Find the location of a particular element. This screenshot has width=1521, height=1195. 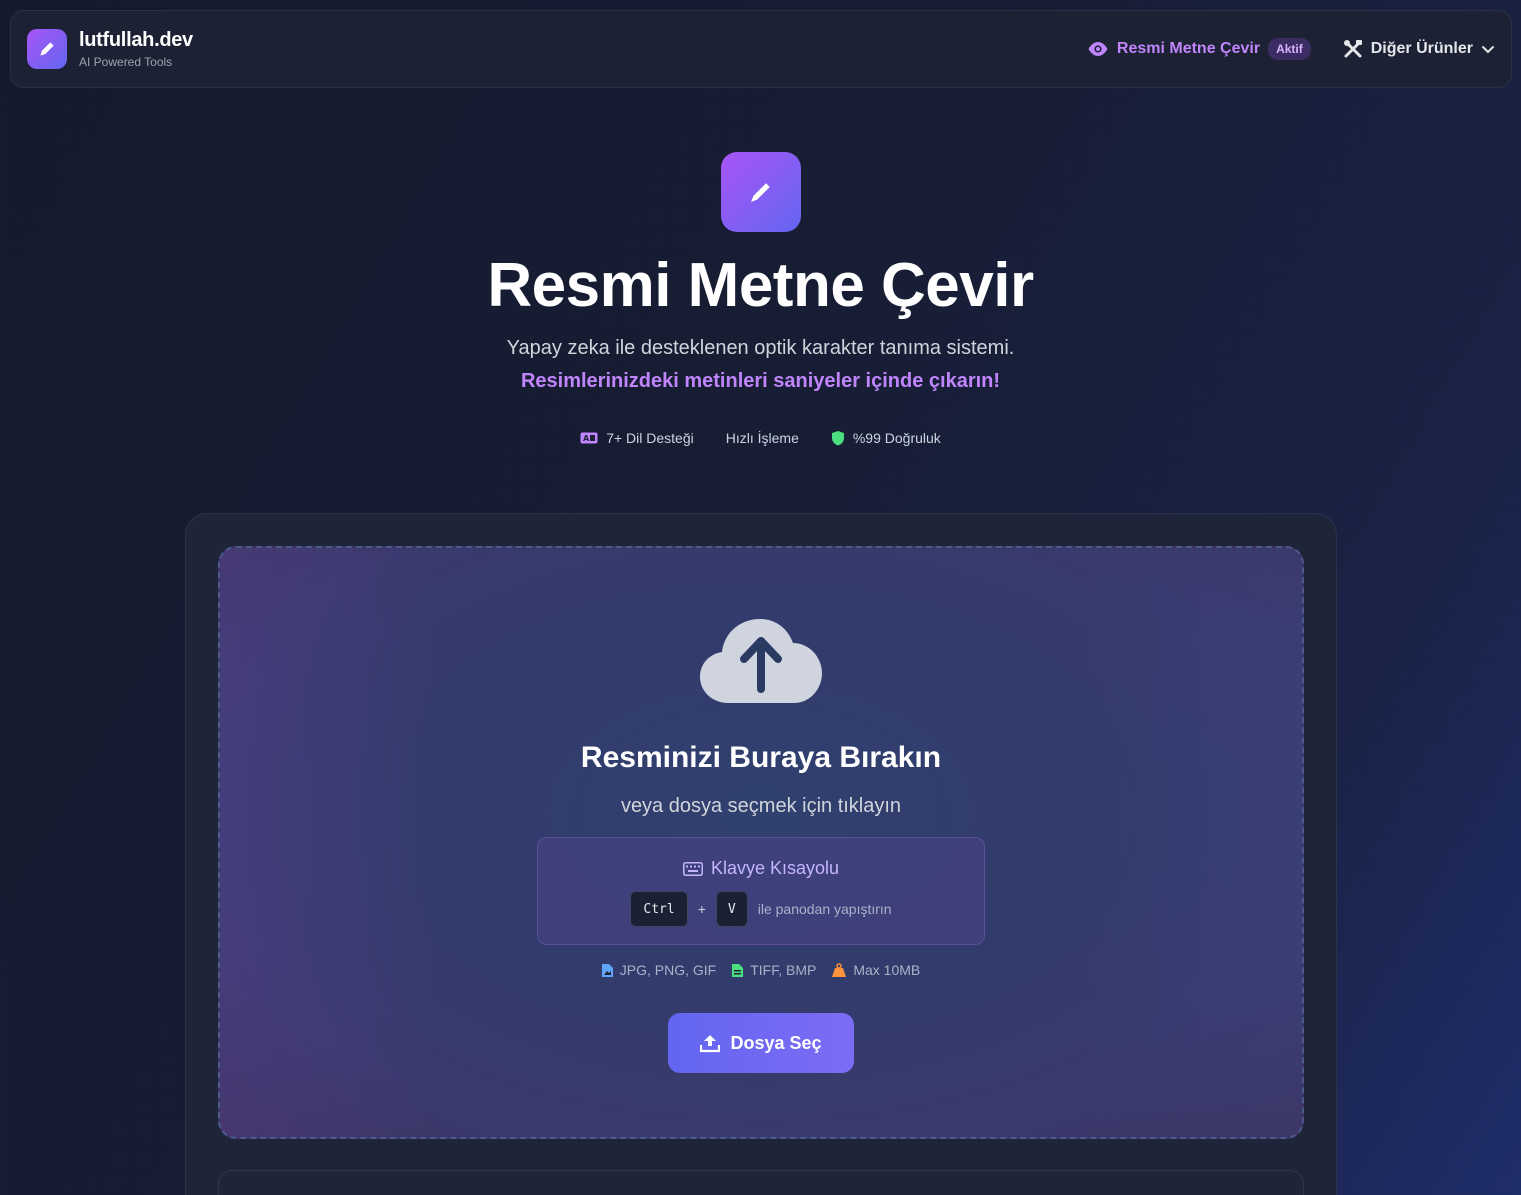

dropzone-subtitle: veya dosya seçmek için tıklayın is located at coordinates (761, 806).